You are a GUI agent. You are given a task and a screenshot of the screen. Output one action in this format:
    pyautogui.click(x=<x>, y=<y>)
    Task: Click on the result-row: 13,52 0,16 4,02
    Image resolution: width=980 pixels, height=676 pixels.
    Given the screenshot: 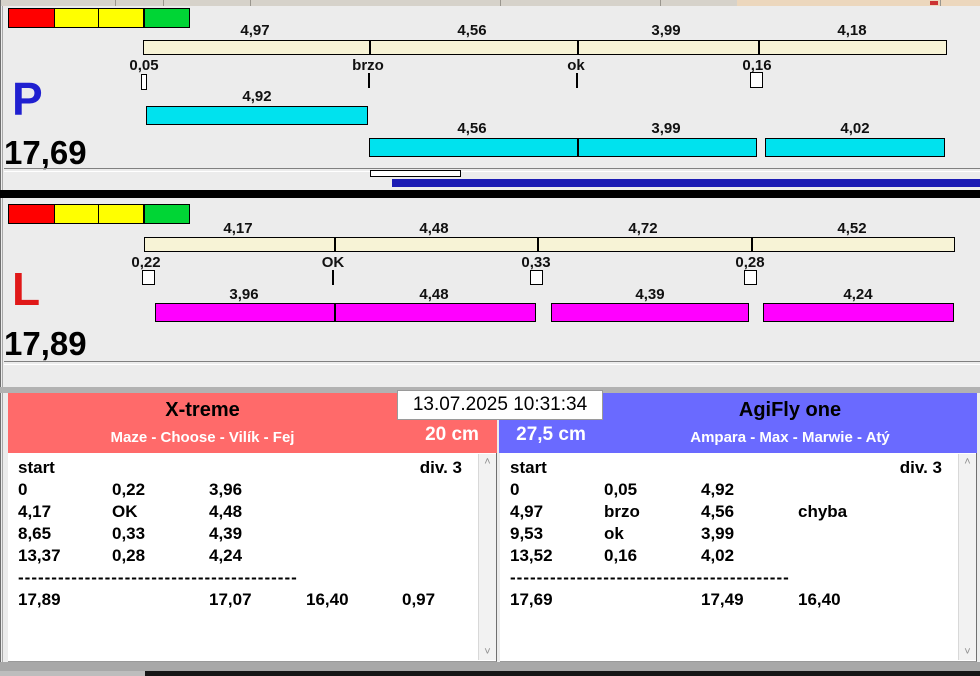 What is the action you would take?
    pyautogui.click(x=732, y=556)
    